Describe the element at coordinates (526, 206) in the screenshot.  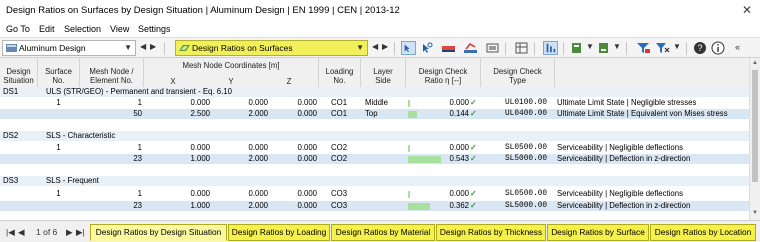
I see `cell-type: SL5000.00` at that location.